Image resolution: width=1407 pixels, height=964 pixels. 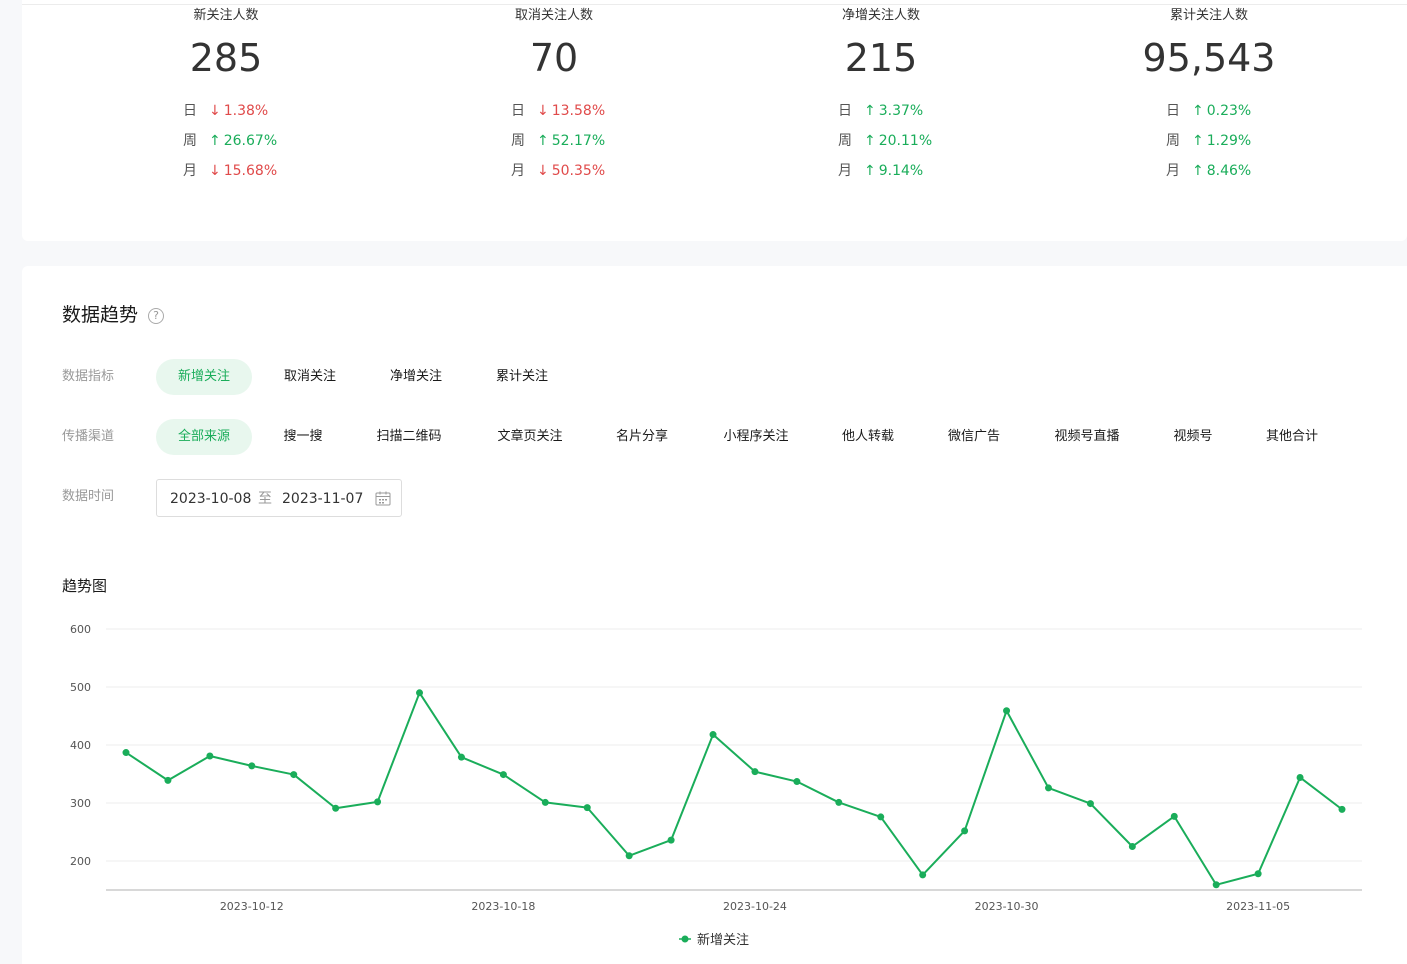 I want to click on metric-chip: 净增关注, so click(x=416, y=377).